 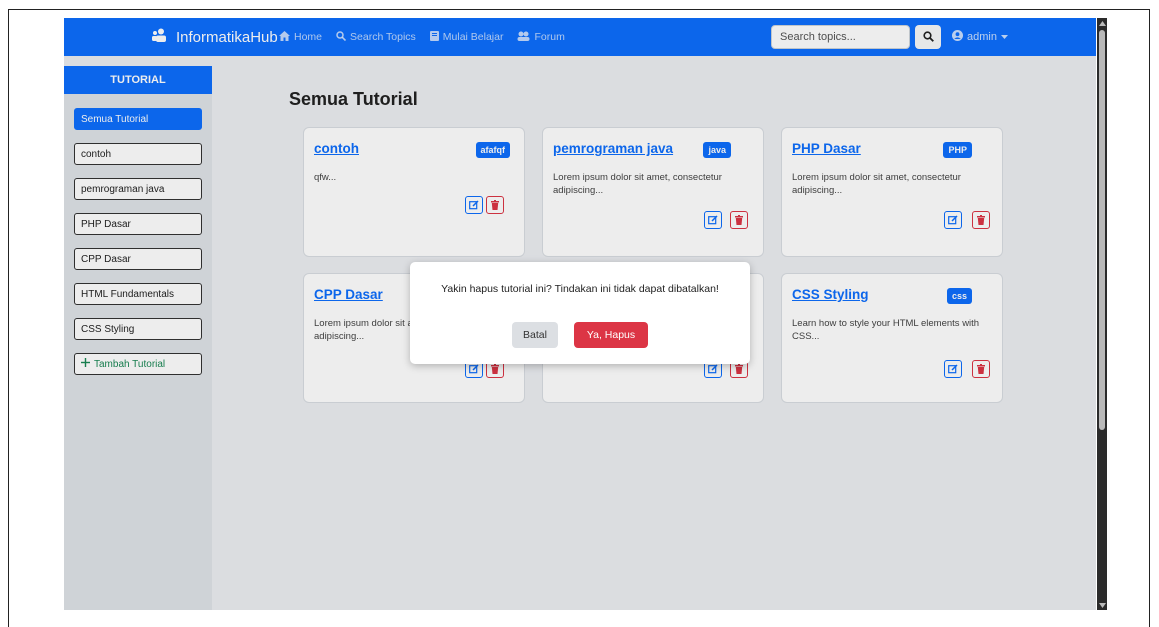 I want to click on scrollbar, so click(x=1102, y=314).